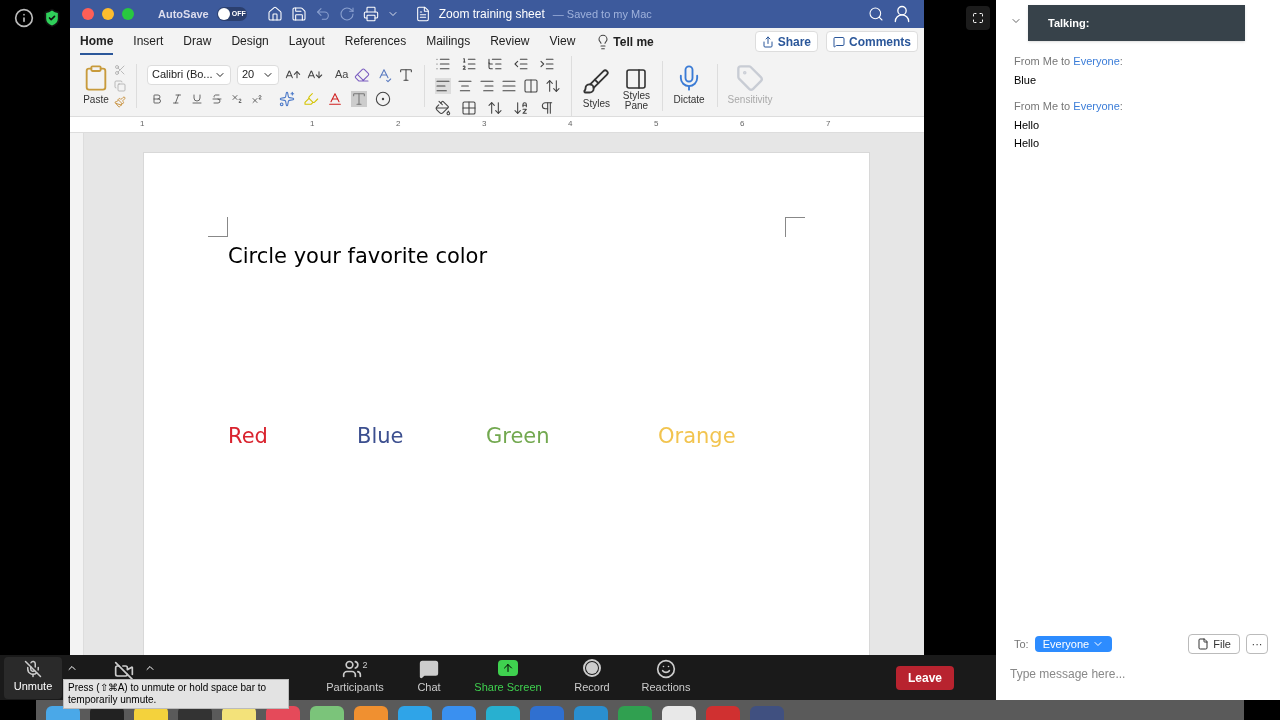 The height and width of the screenshot is (720, 1280). Describe the element at coordinates (362, 74) in the screenshot. I see `clear-formatting-icon` at that location.